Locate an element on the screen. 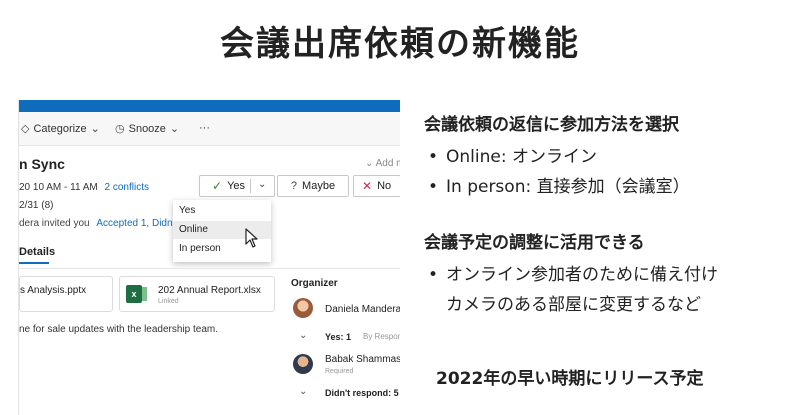 The width and height of the screenshot is (800, 415). tab-details: Details is located at coordinates (37, 252).